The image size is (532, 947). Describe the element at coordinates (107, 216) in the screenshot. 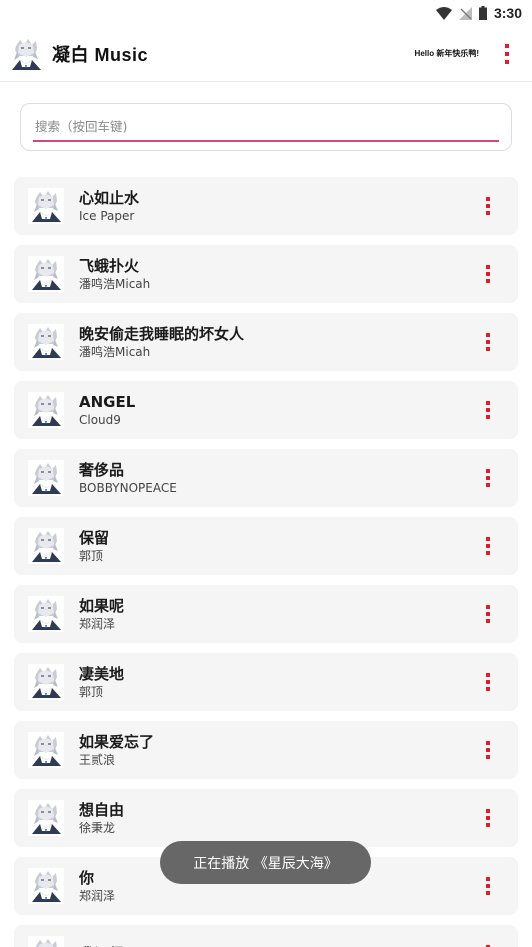

I see `song-artist: Ice Paper` at that location.